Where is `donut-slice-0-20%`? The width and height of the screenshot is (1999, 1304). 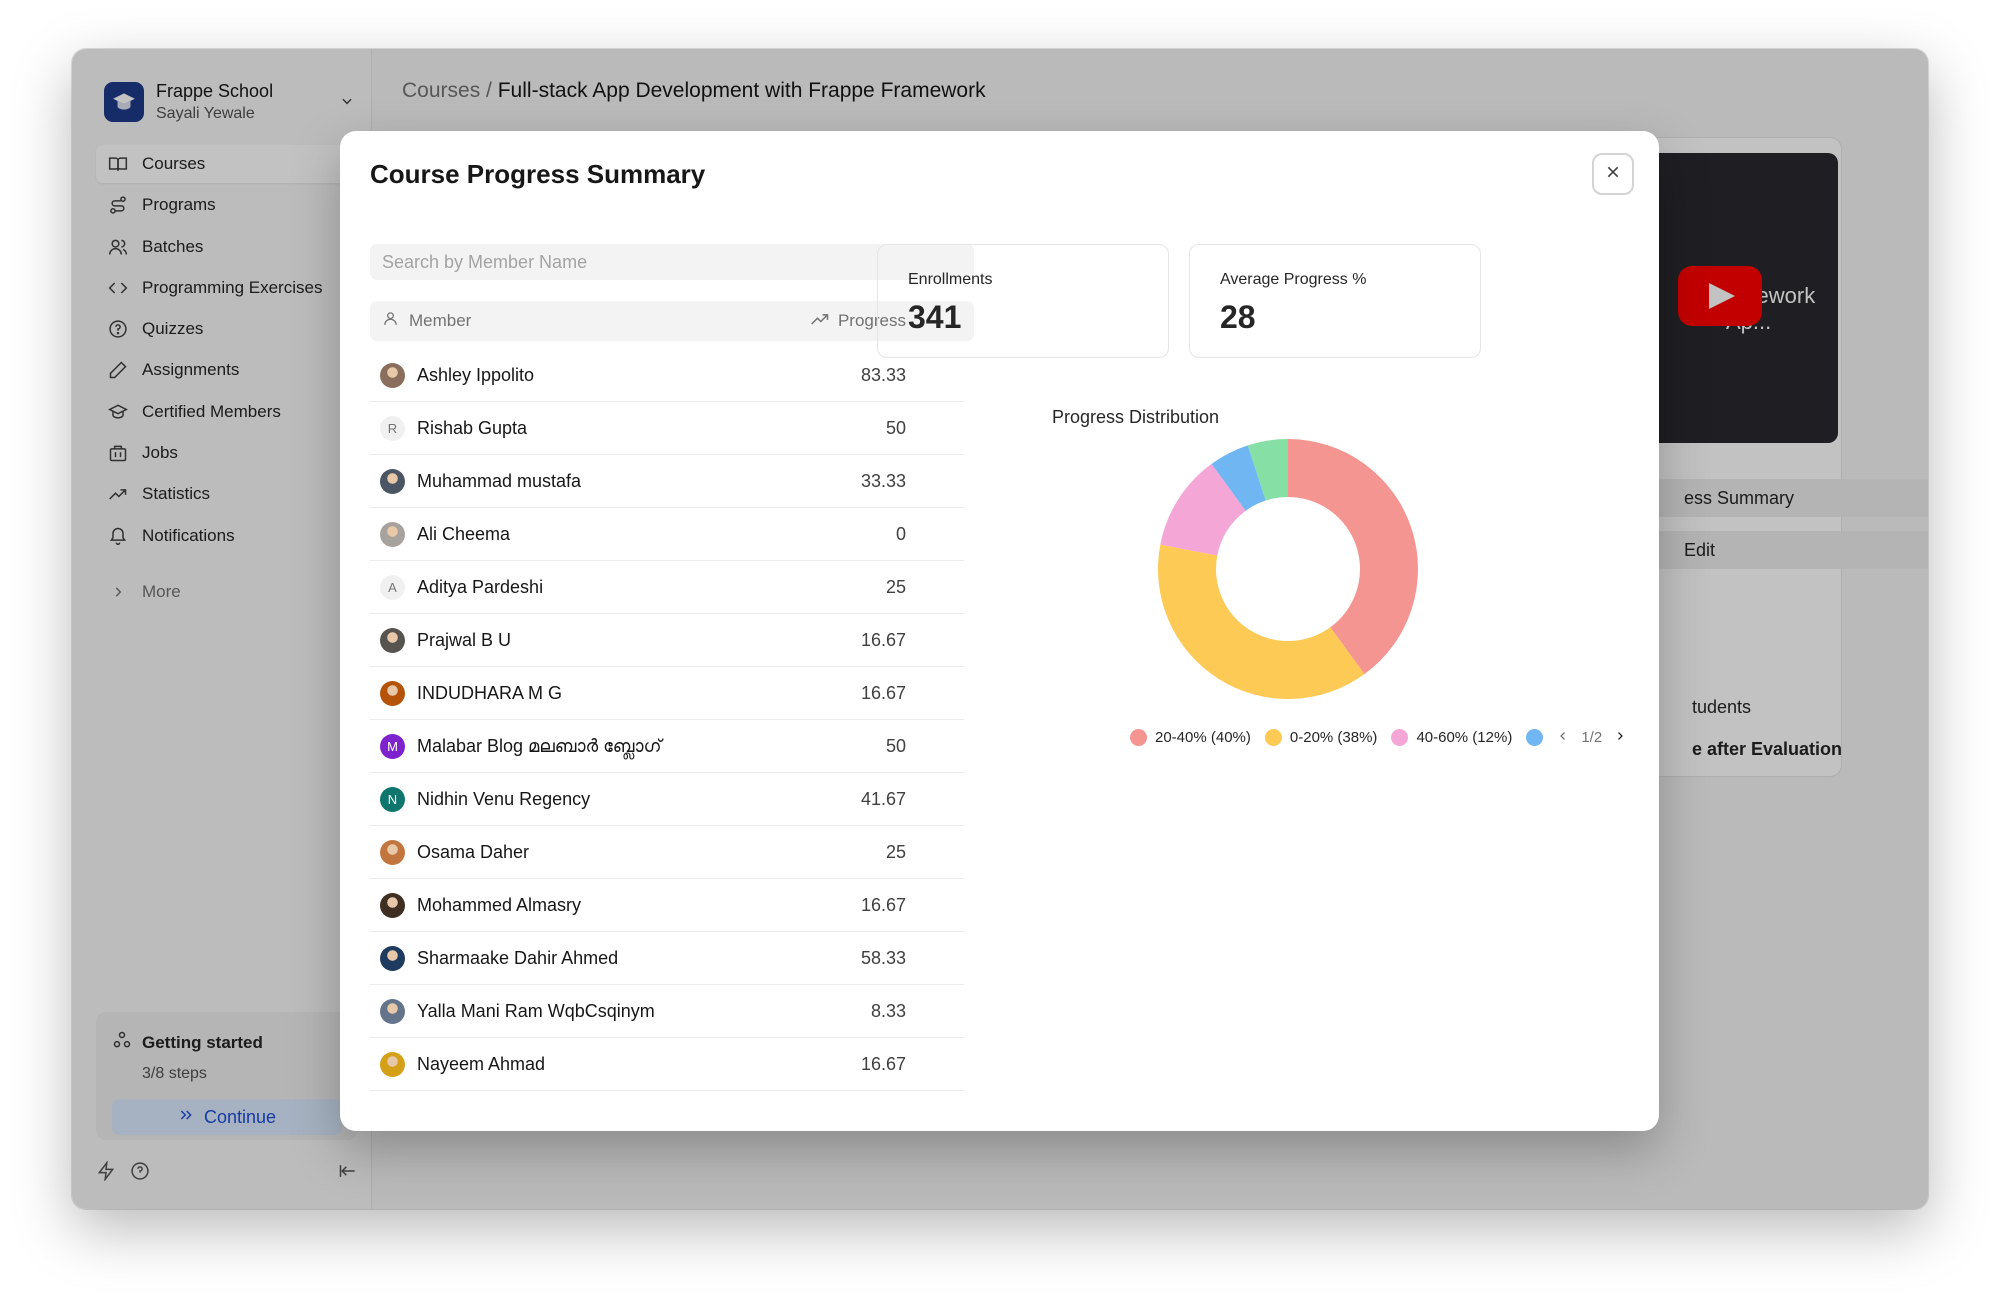
donut-slice-0-20% is located at coordinates (1261, 621).